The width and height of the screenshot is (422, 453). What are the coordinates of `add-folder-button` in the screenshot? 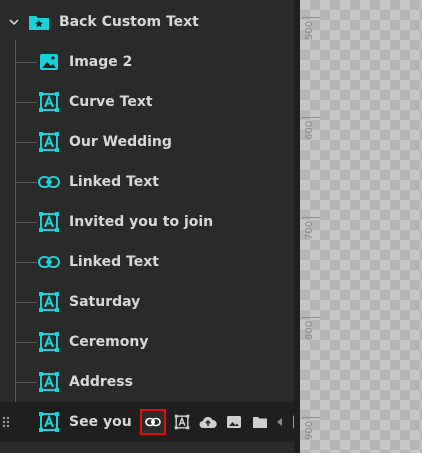 It's located at (260, 422).